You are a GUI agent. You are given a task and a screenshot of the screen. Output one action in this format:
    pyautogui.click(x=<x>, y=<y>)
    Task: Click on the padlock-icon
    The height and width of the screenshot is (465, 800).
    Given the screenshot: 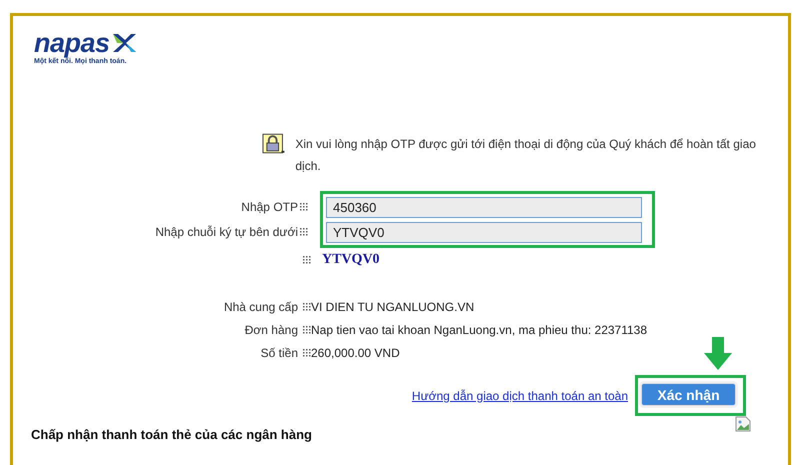 What is the action you would take?
    pyautogui.click(x=274, y=144)
    